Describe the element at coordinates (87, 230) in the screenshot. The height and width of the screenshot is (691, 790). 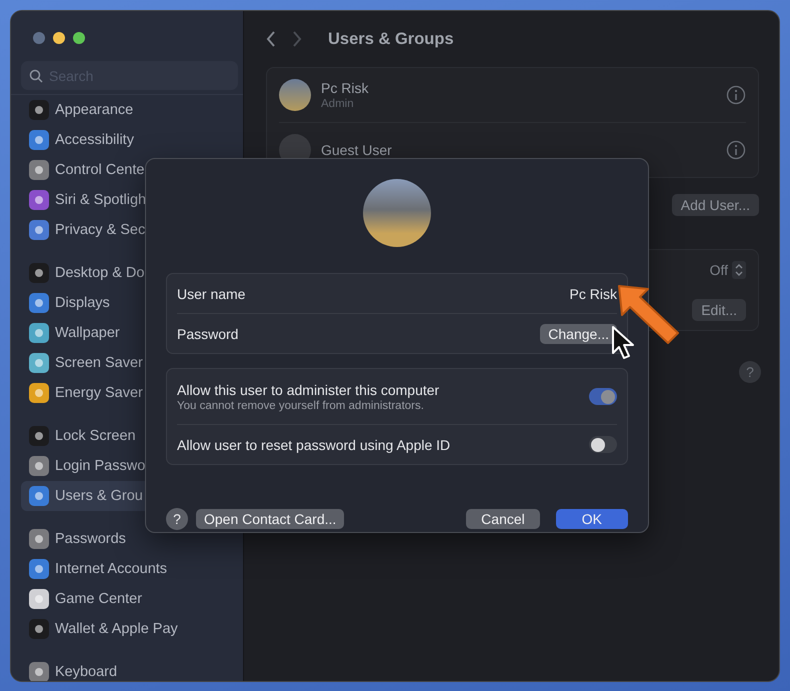
I see `sidebar-item: Privacy & Sec` at that location.